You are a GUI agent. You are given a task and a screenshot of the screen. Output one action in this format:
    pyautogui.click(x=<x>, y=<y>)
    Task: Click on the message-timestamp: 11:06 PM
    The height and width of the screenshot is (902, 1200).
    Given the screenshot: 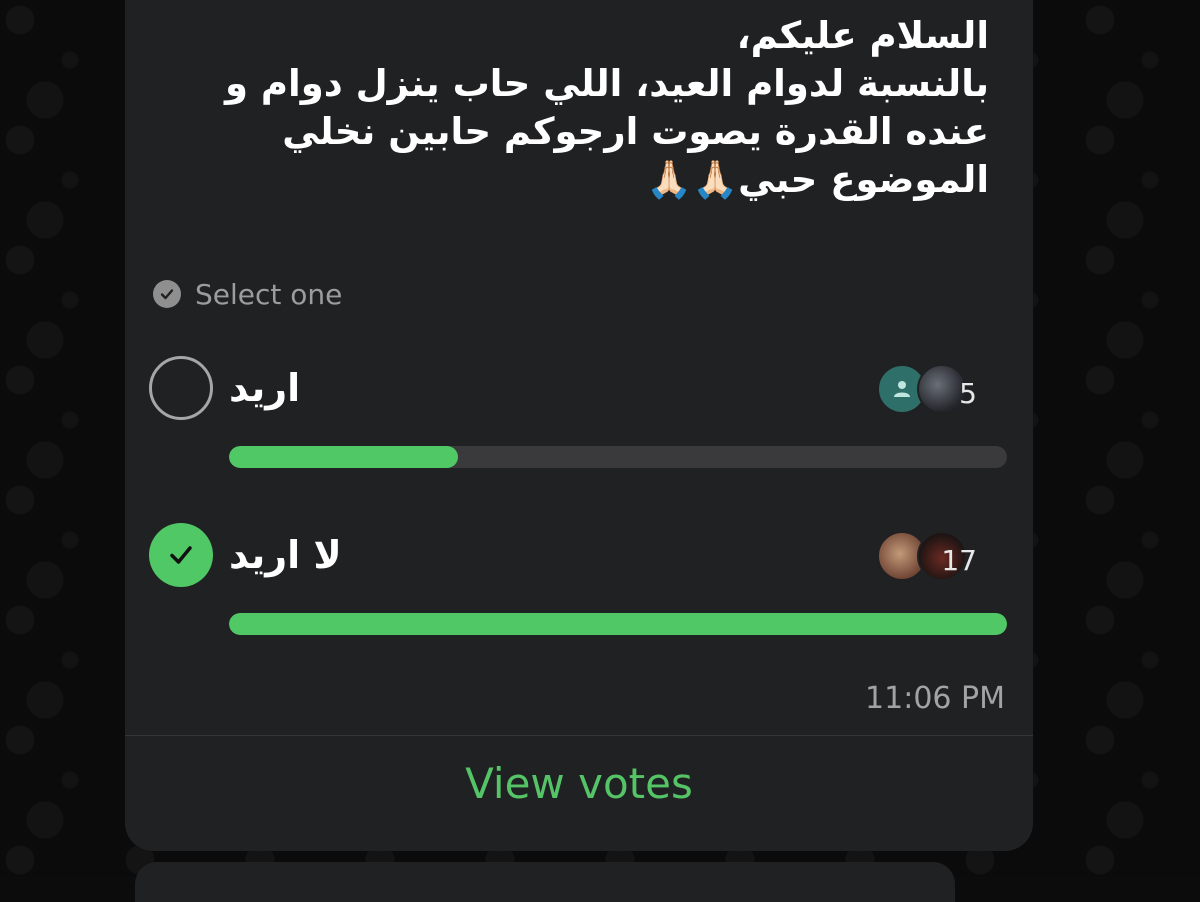 What is the action you would take?
    pyautogui.click(x=935, y=698)
    